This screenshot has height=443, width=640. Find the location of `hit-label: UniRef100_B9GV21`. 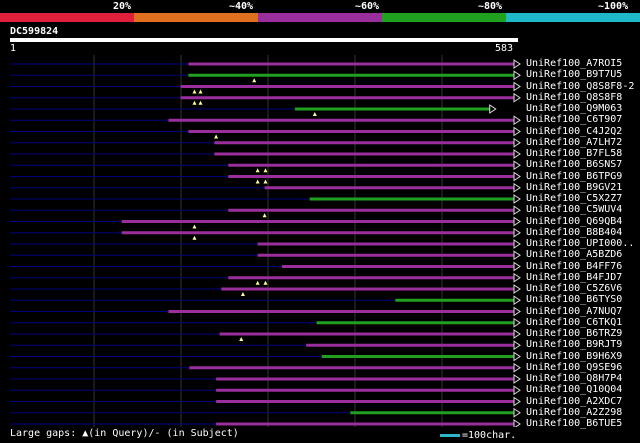

hit-label: UniRef100_B9GV21 is located at coordinates (574, 187).